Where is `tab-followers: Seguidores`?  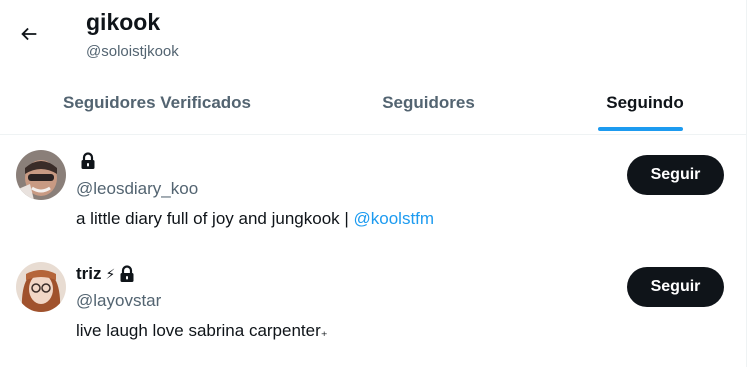 tab-followers: Seguidores is located at coordinates (428, 103).